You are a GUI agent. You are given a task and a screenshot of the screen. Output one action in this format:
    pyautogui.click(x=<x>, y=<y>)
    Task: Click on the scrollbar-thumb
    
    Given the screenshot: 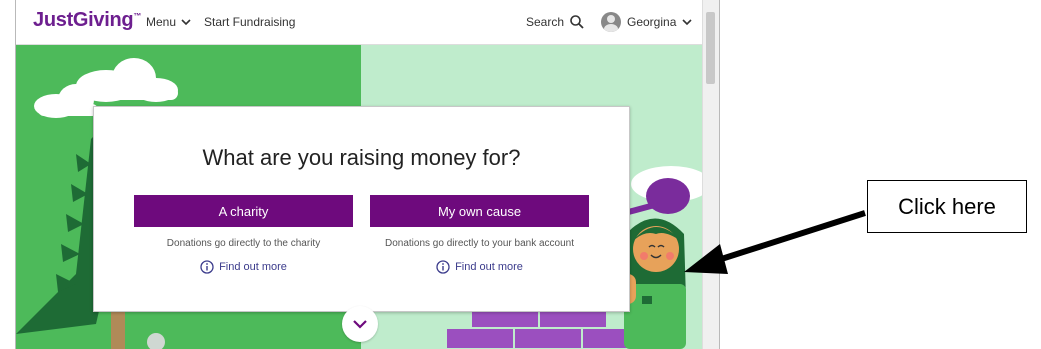 What is the action you would take?
    pyautogui.click(x=710, y=48)
    